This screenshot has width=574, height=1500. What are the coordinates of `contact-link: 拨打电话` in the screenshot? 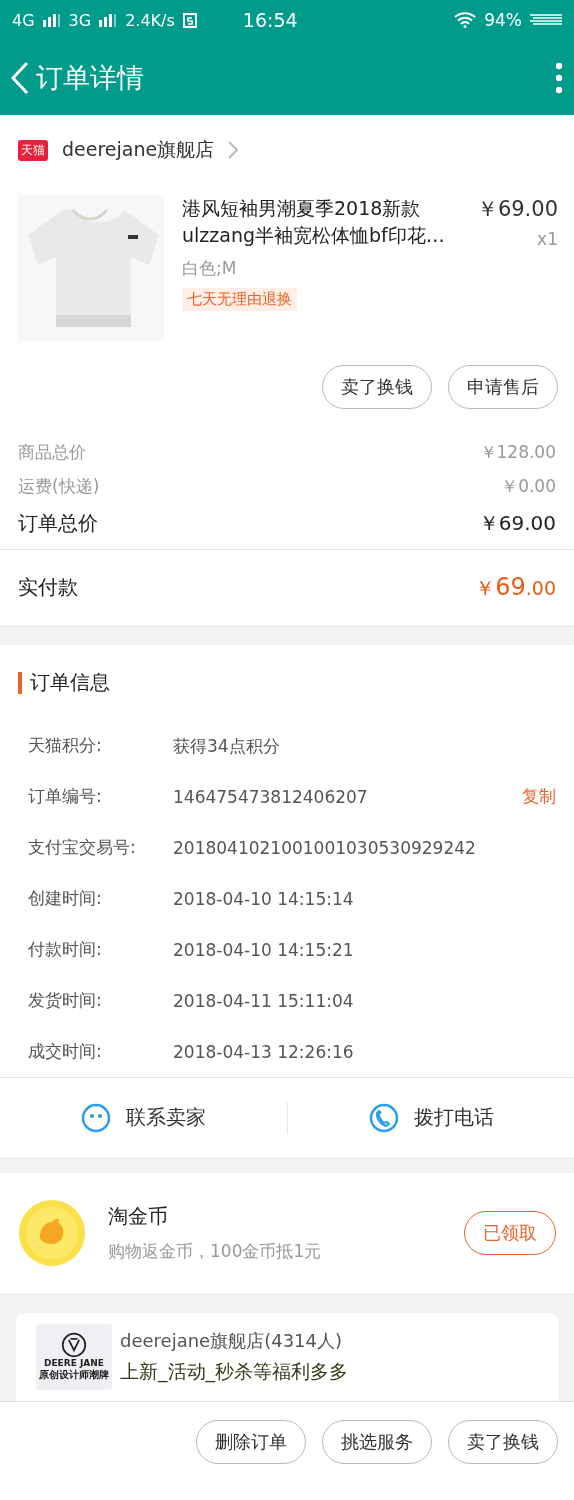 It's located at (453, 1117).